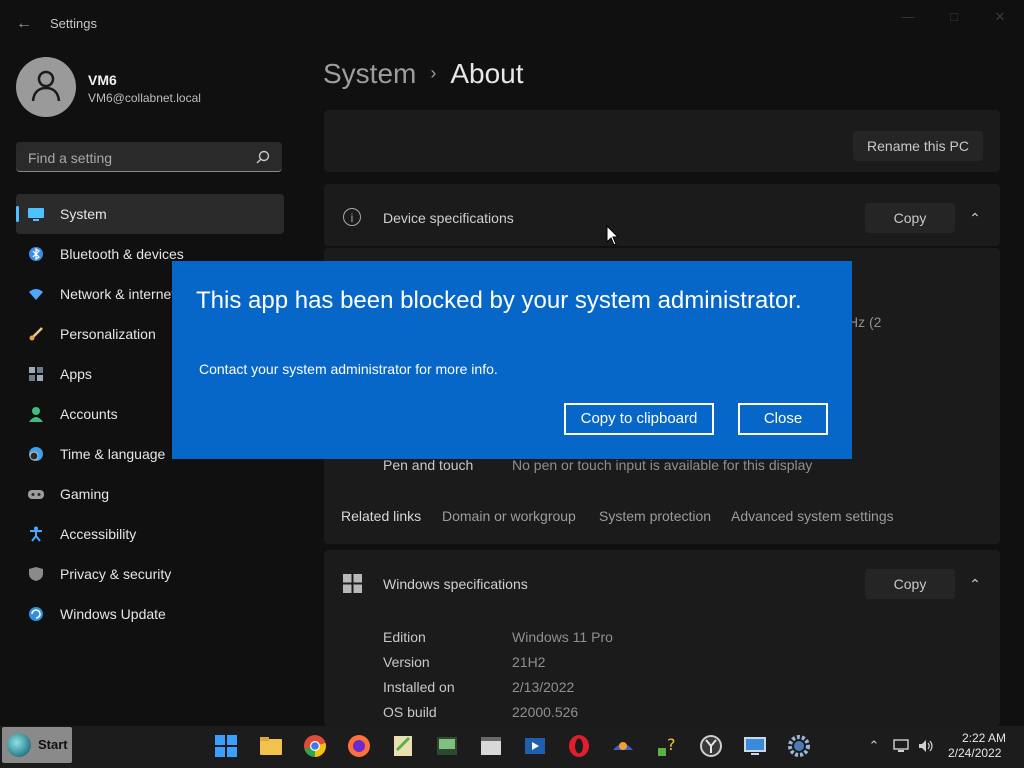  What do you see at coordinates (98, 534) in the screenshot?
I see `sidebar-item-label: Accessibility` at bounding box center [98, 534].